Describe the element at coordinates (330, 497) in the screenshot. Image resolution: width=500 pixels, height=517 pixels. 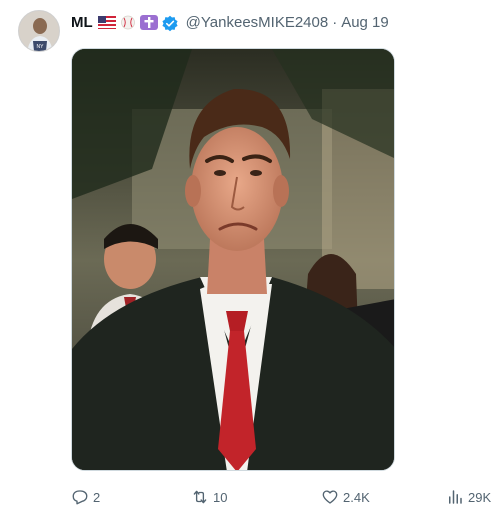
I see `heart-icon` at that location.